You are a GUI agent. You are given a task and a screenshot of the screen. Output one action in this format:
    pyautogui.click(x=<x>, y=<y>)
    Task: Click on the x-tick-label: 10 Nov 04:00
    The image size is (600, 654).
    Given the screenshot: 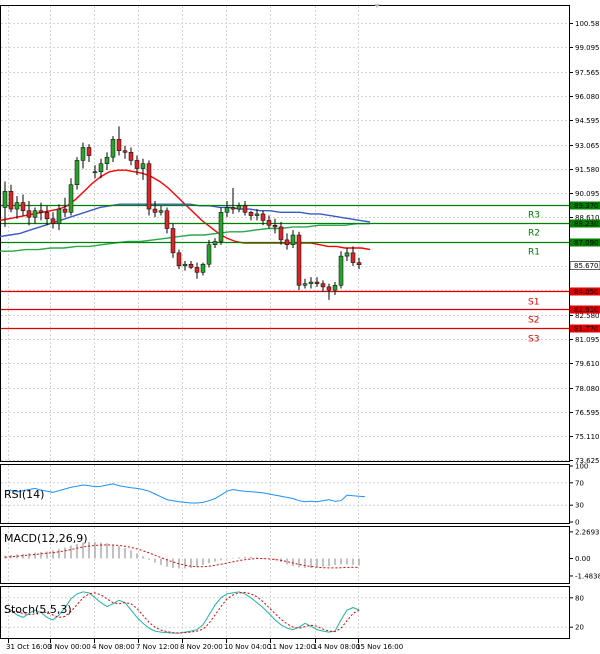 What is the action you would take?
    pyautogui.click(x=247, y=647)
    